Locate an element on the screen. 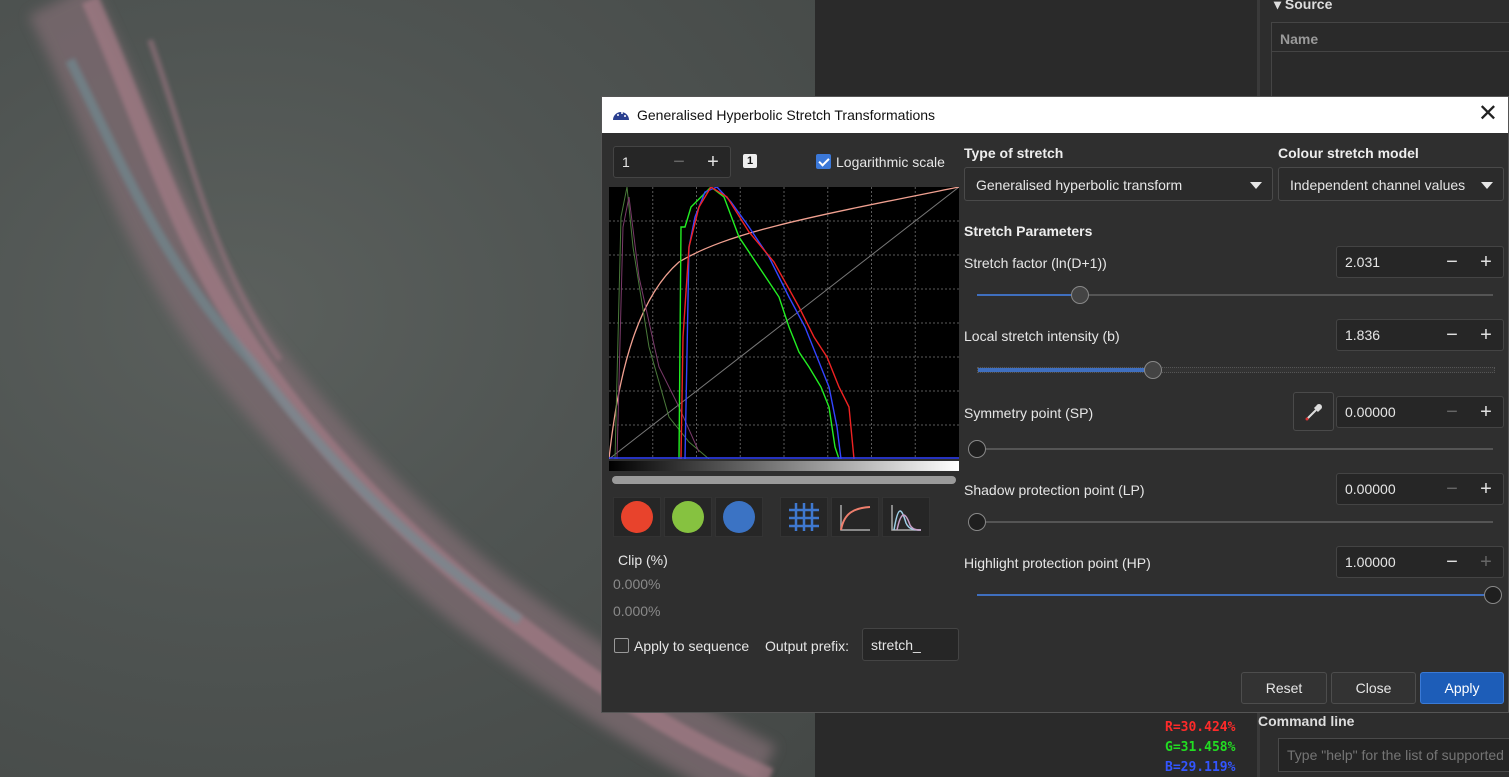 Image resolution: width=1509 pixels, height=777 pixels. shadow-protection-spinner: 0.00000 − + is located at coordinates (1420, 489).